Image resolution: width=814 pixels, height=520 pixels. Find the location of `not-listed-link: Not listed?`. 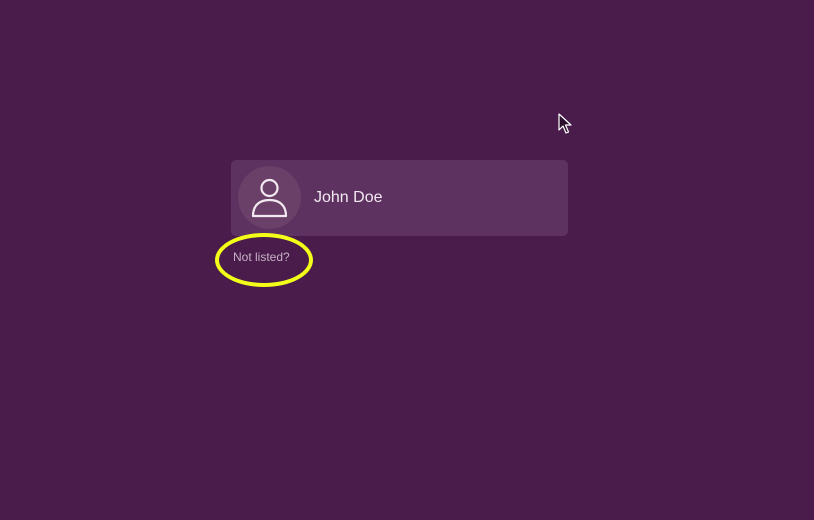

not-listed-link: Not listed? is located at coordinates (261, 257).